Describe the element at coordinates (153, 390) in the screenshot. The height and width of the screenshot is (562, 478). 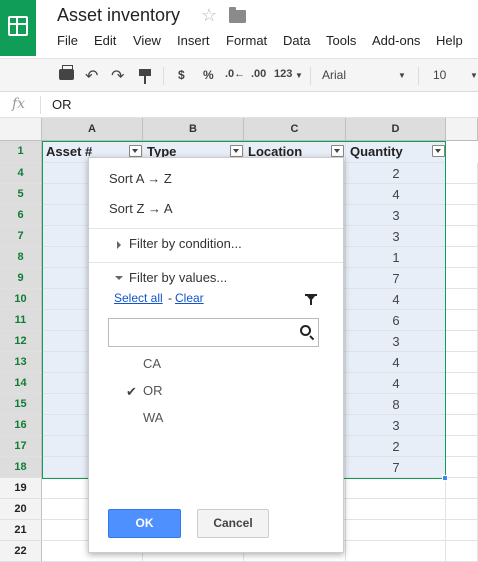
I see `value-item-or: OR` at that location.